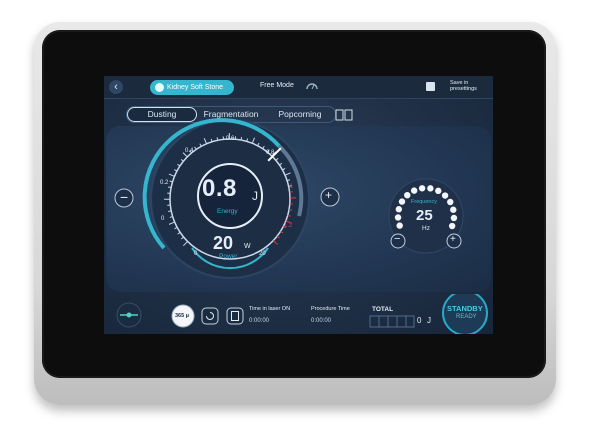  I want to click on status-bar-graphics, so click(302, 314).